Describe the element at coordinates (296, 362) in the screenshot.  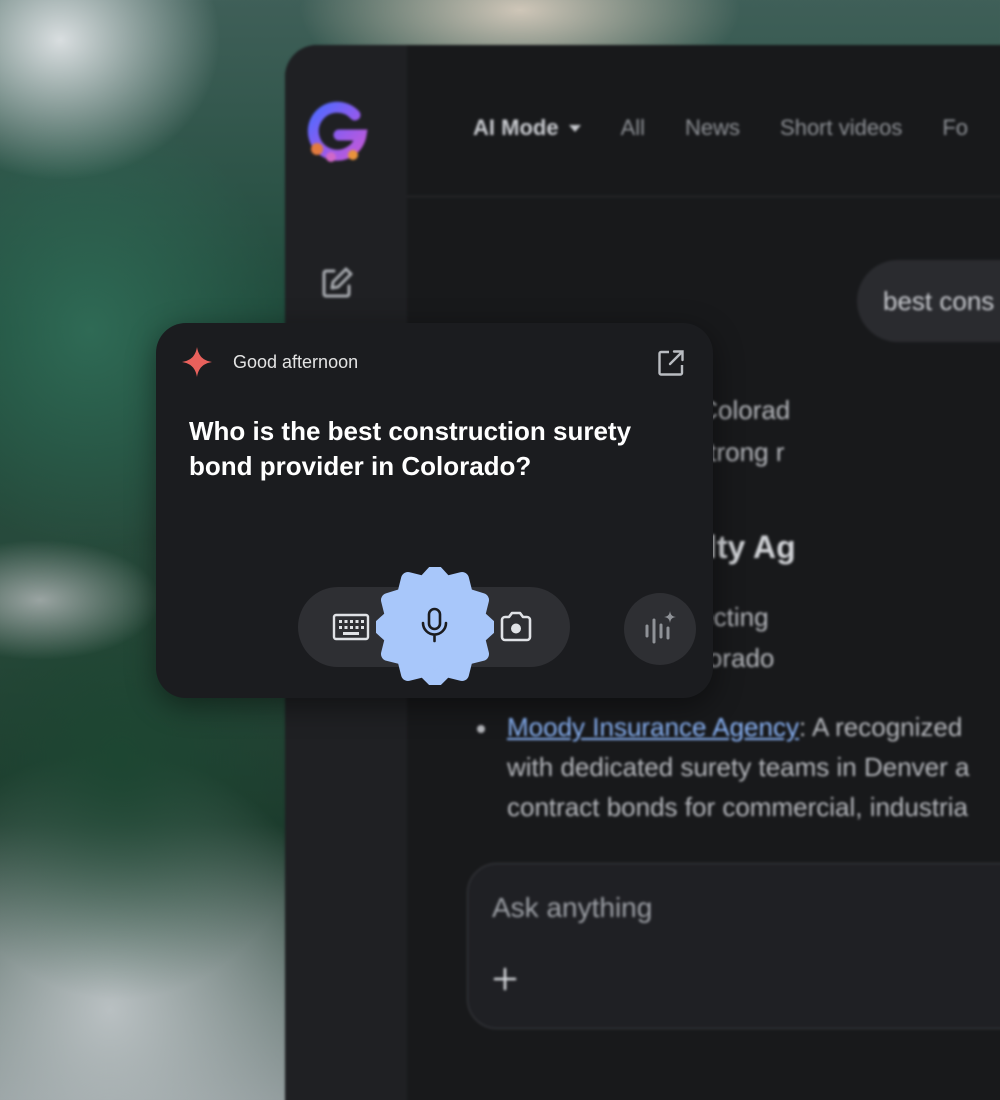
I see `greeting-text: Good afternoon` at that location.